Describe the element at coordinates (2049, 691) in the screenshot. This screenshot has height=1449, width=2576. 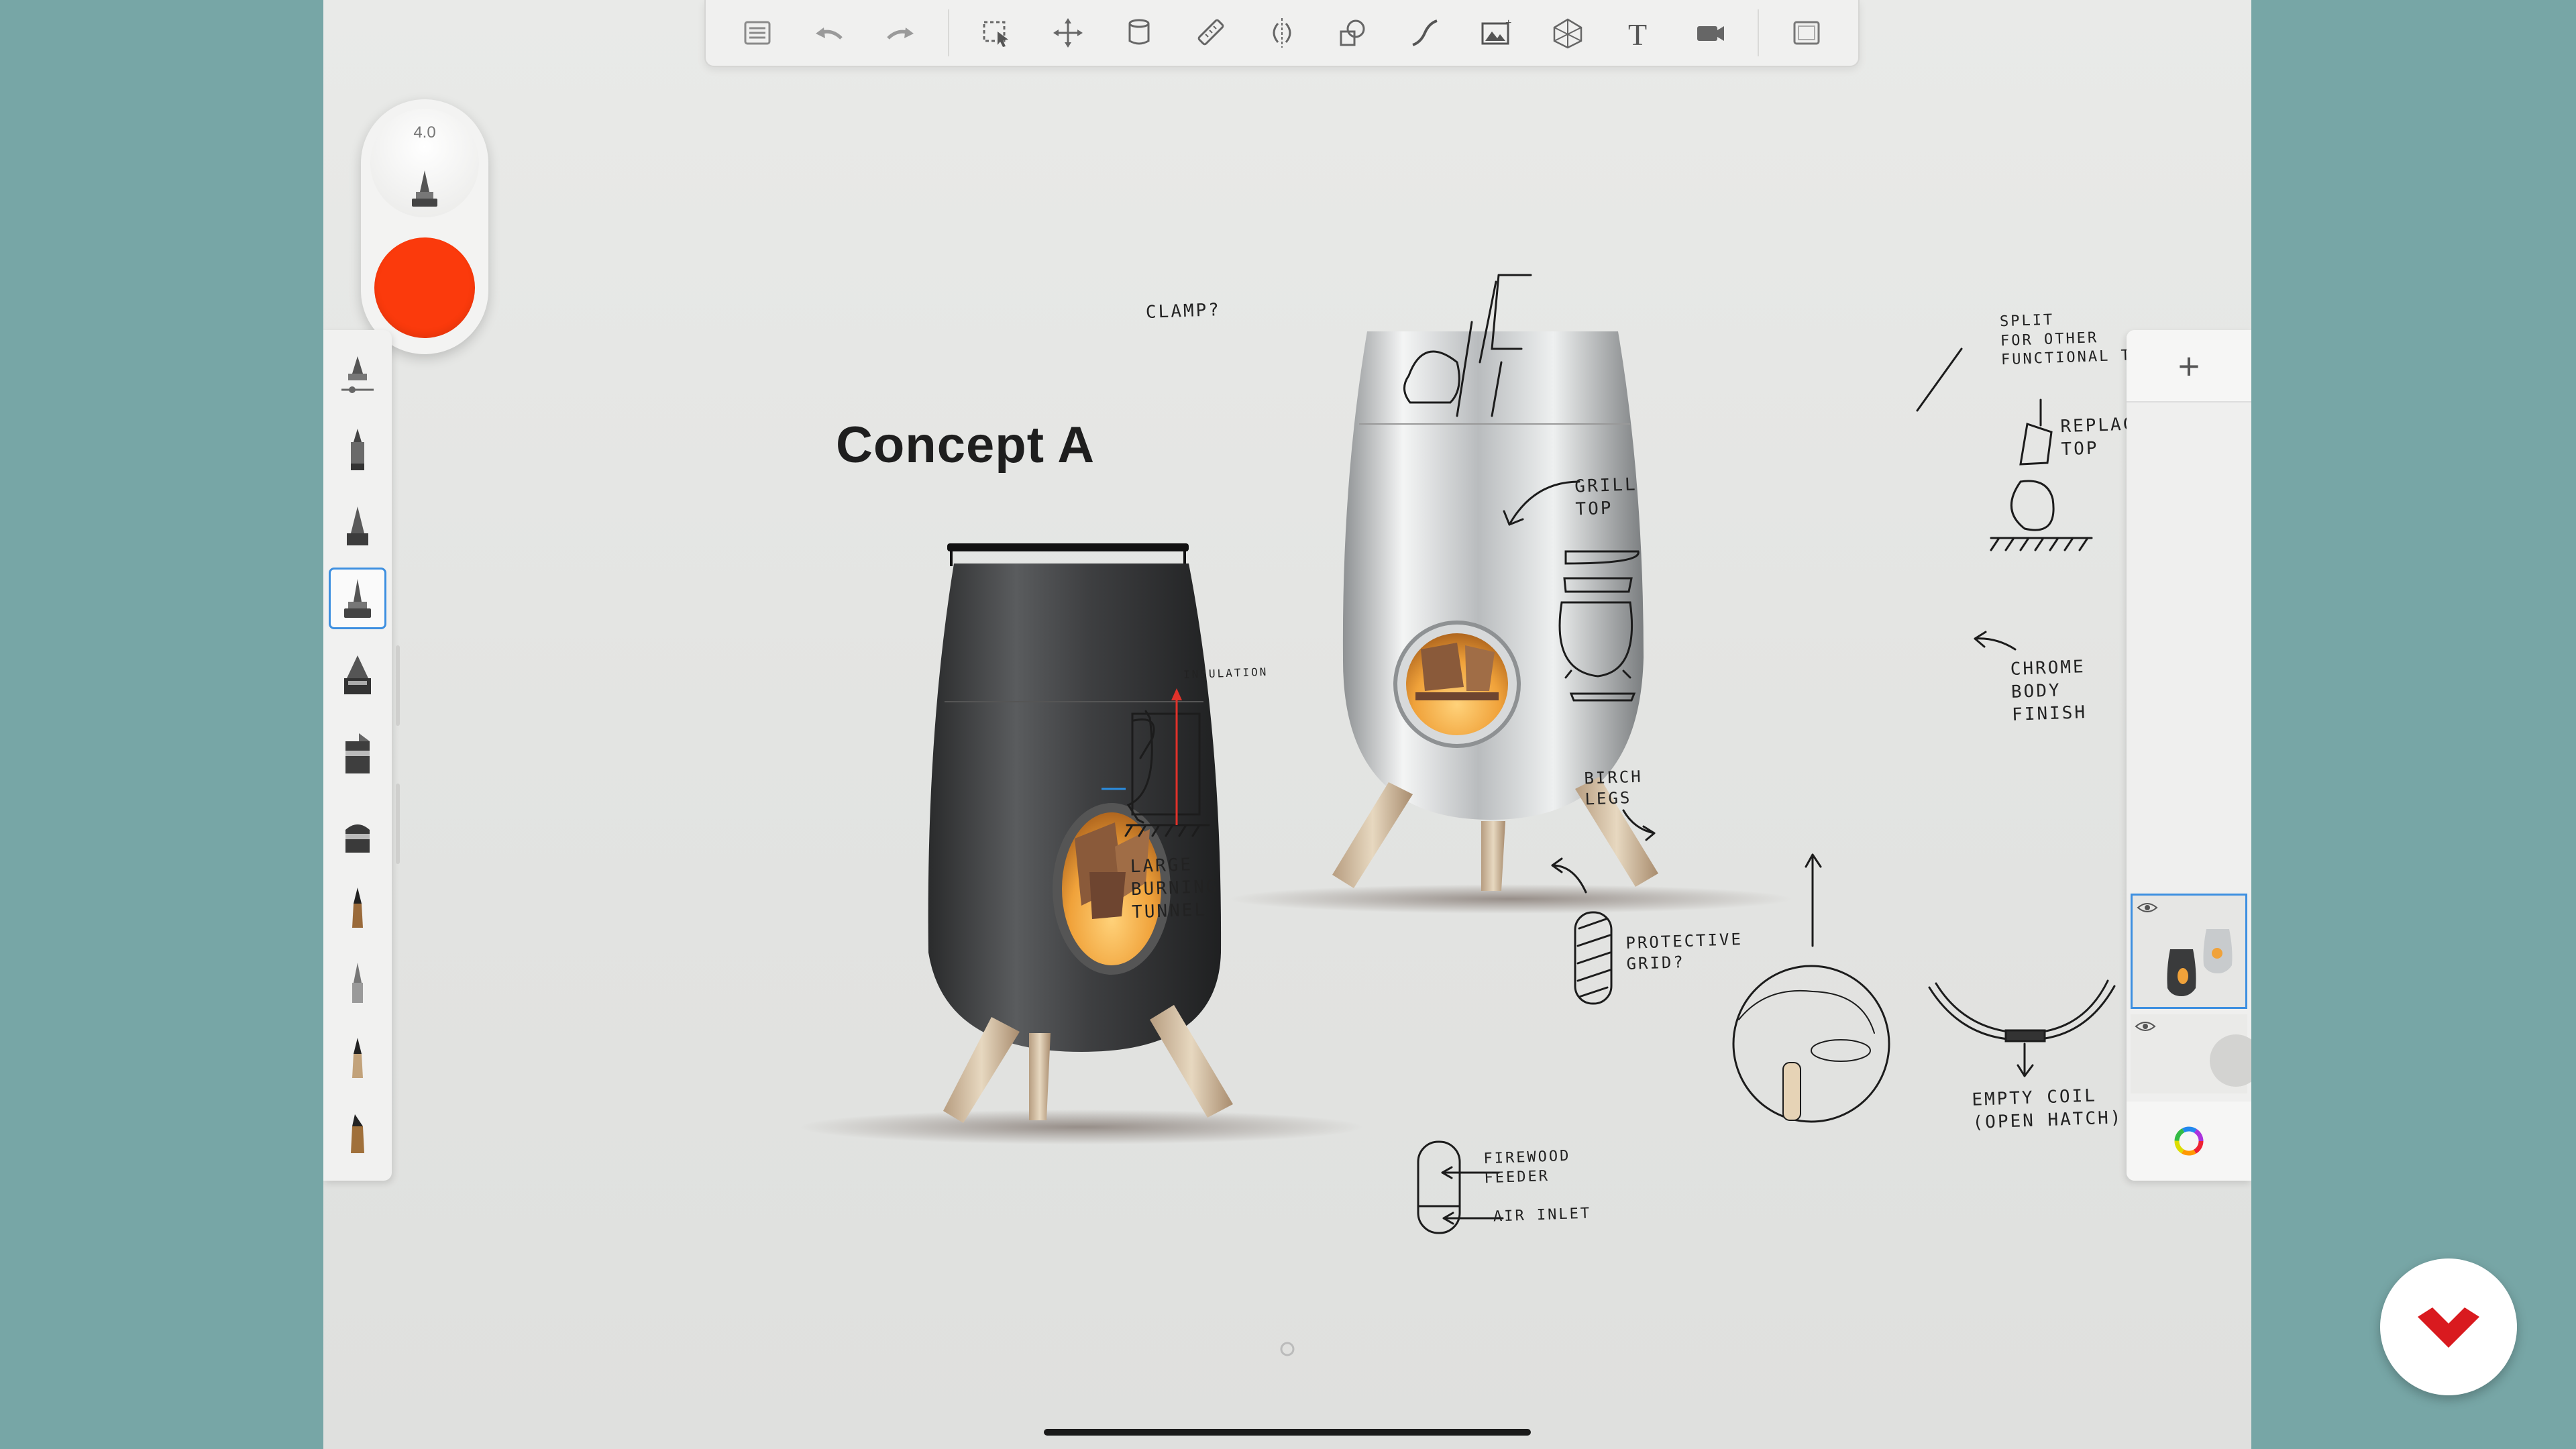
I see `note-chrome-finish: CHROME BODY FINISH` at that location.